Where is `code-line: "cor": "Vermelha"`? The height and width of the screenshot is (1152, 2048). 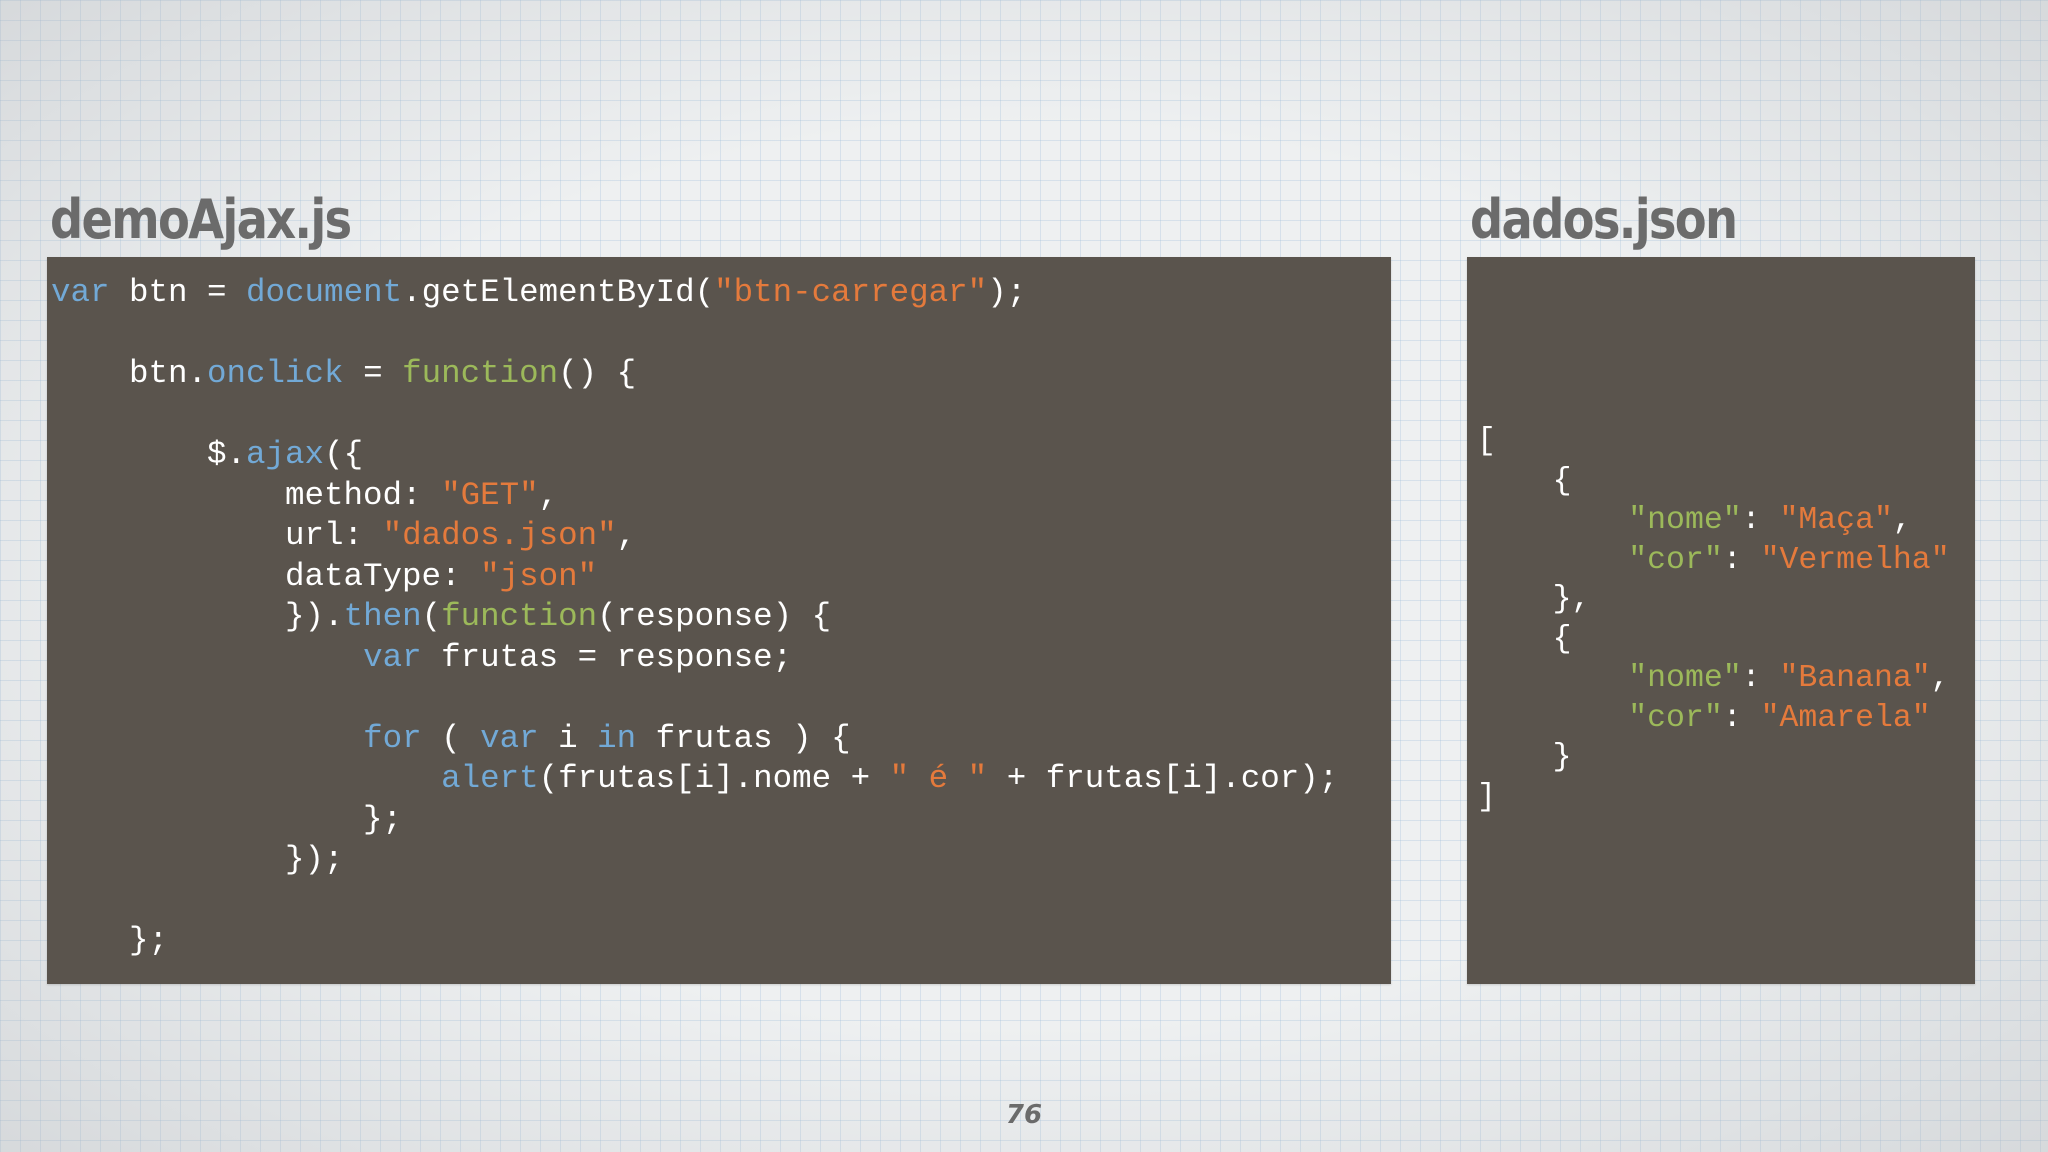 code-line: "cor": "Vermelha" is located at coordinates (1713, 560).